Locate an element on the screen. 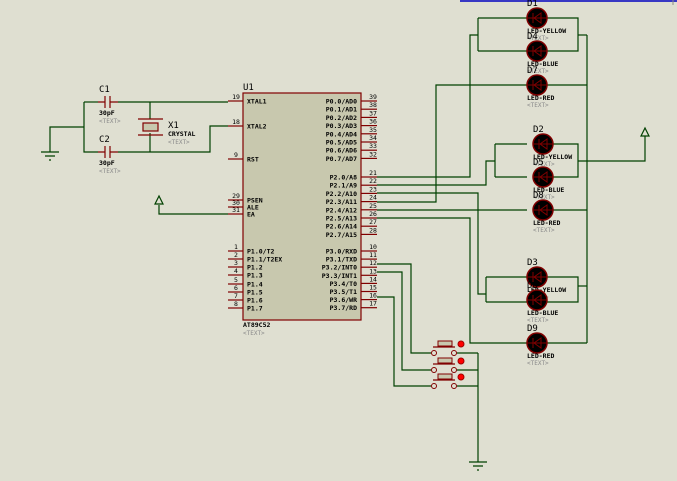 The height and width of the screenshot is (481, 677). led-value: LED-BLUE is located at coordinates (542, 313).